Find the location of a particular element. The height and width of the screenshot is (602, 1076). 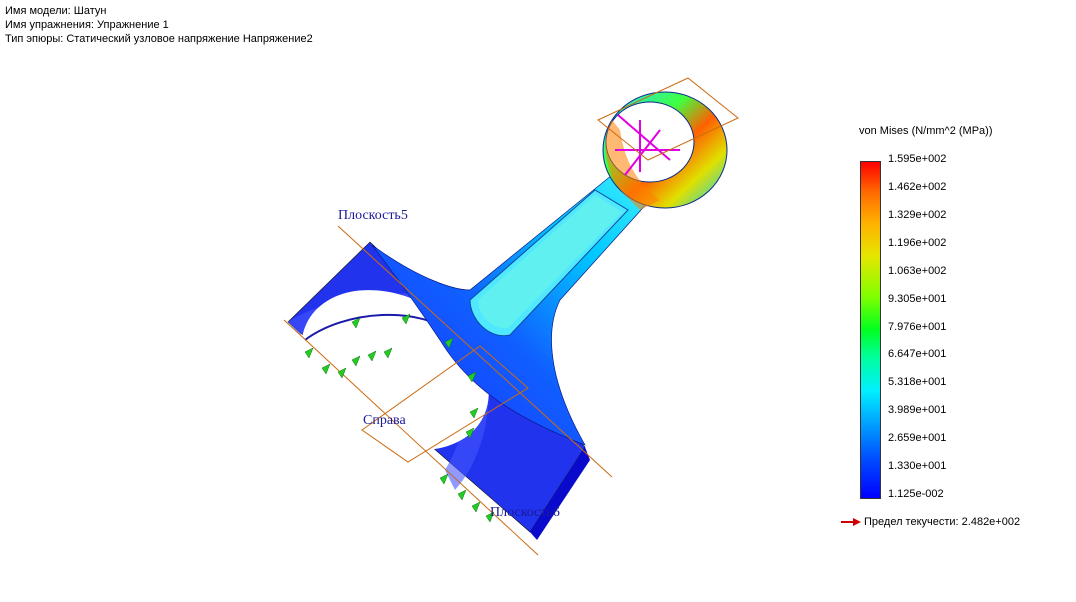

yield-strength-label: Предел текучести: 2.482e+002 is located at coordinates (942, 522).